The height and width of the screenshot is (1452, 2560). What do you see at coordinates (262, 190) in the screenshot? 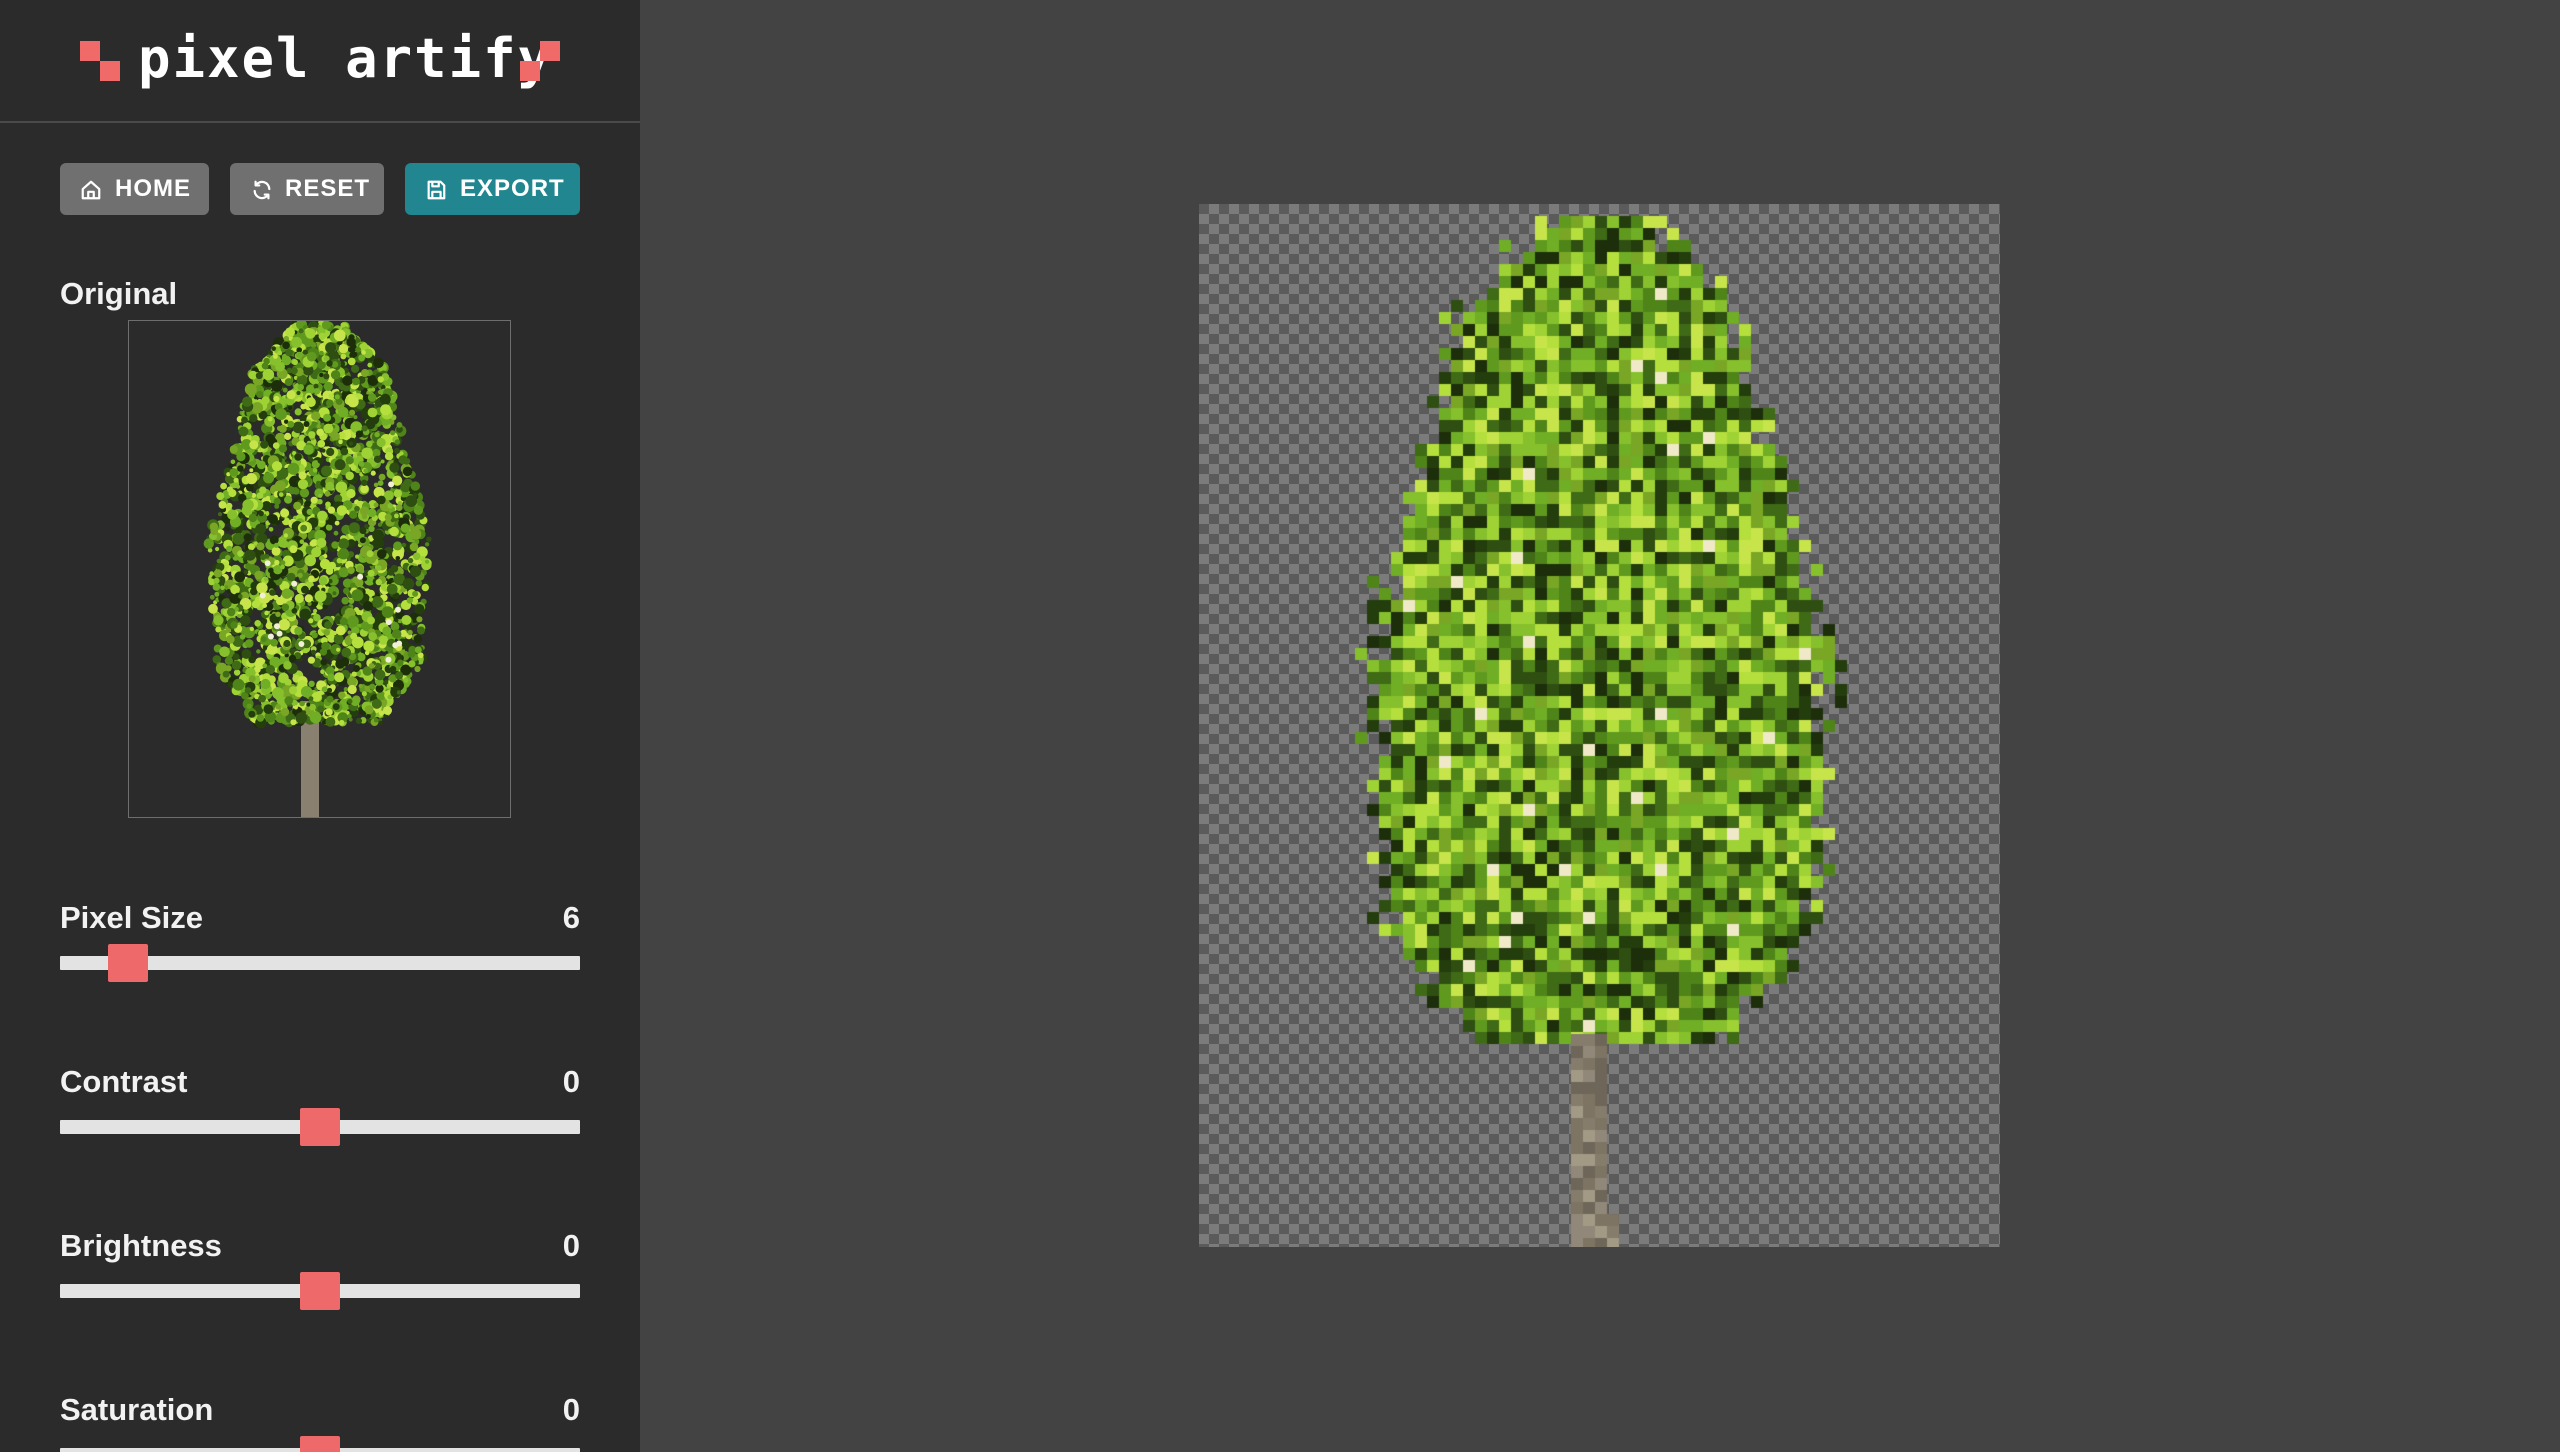
I see `refresh-icon` at bounding box center [262, 190].